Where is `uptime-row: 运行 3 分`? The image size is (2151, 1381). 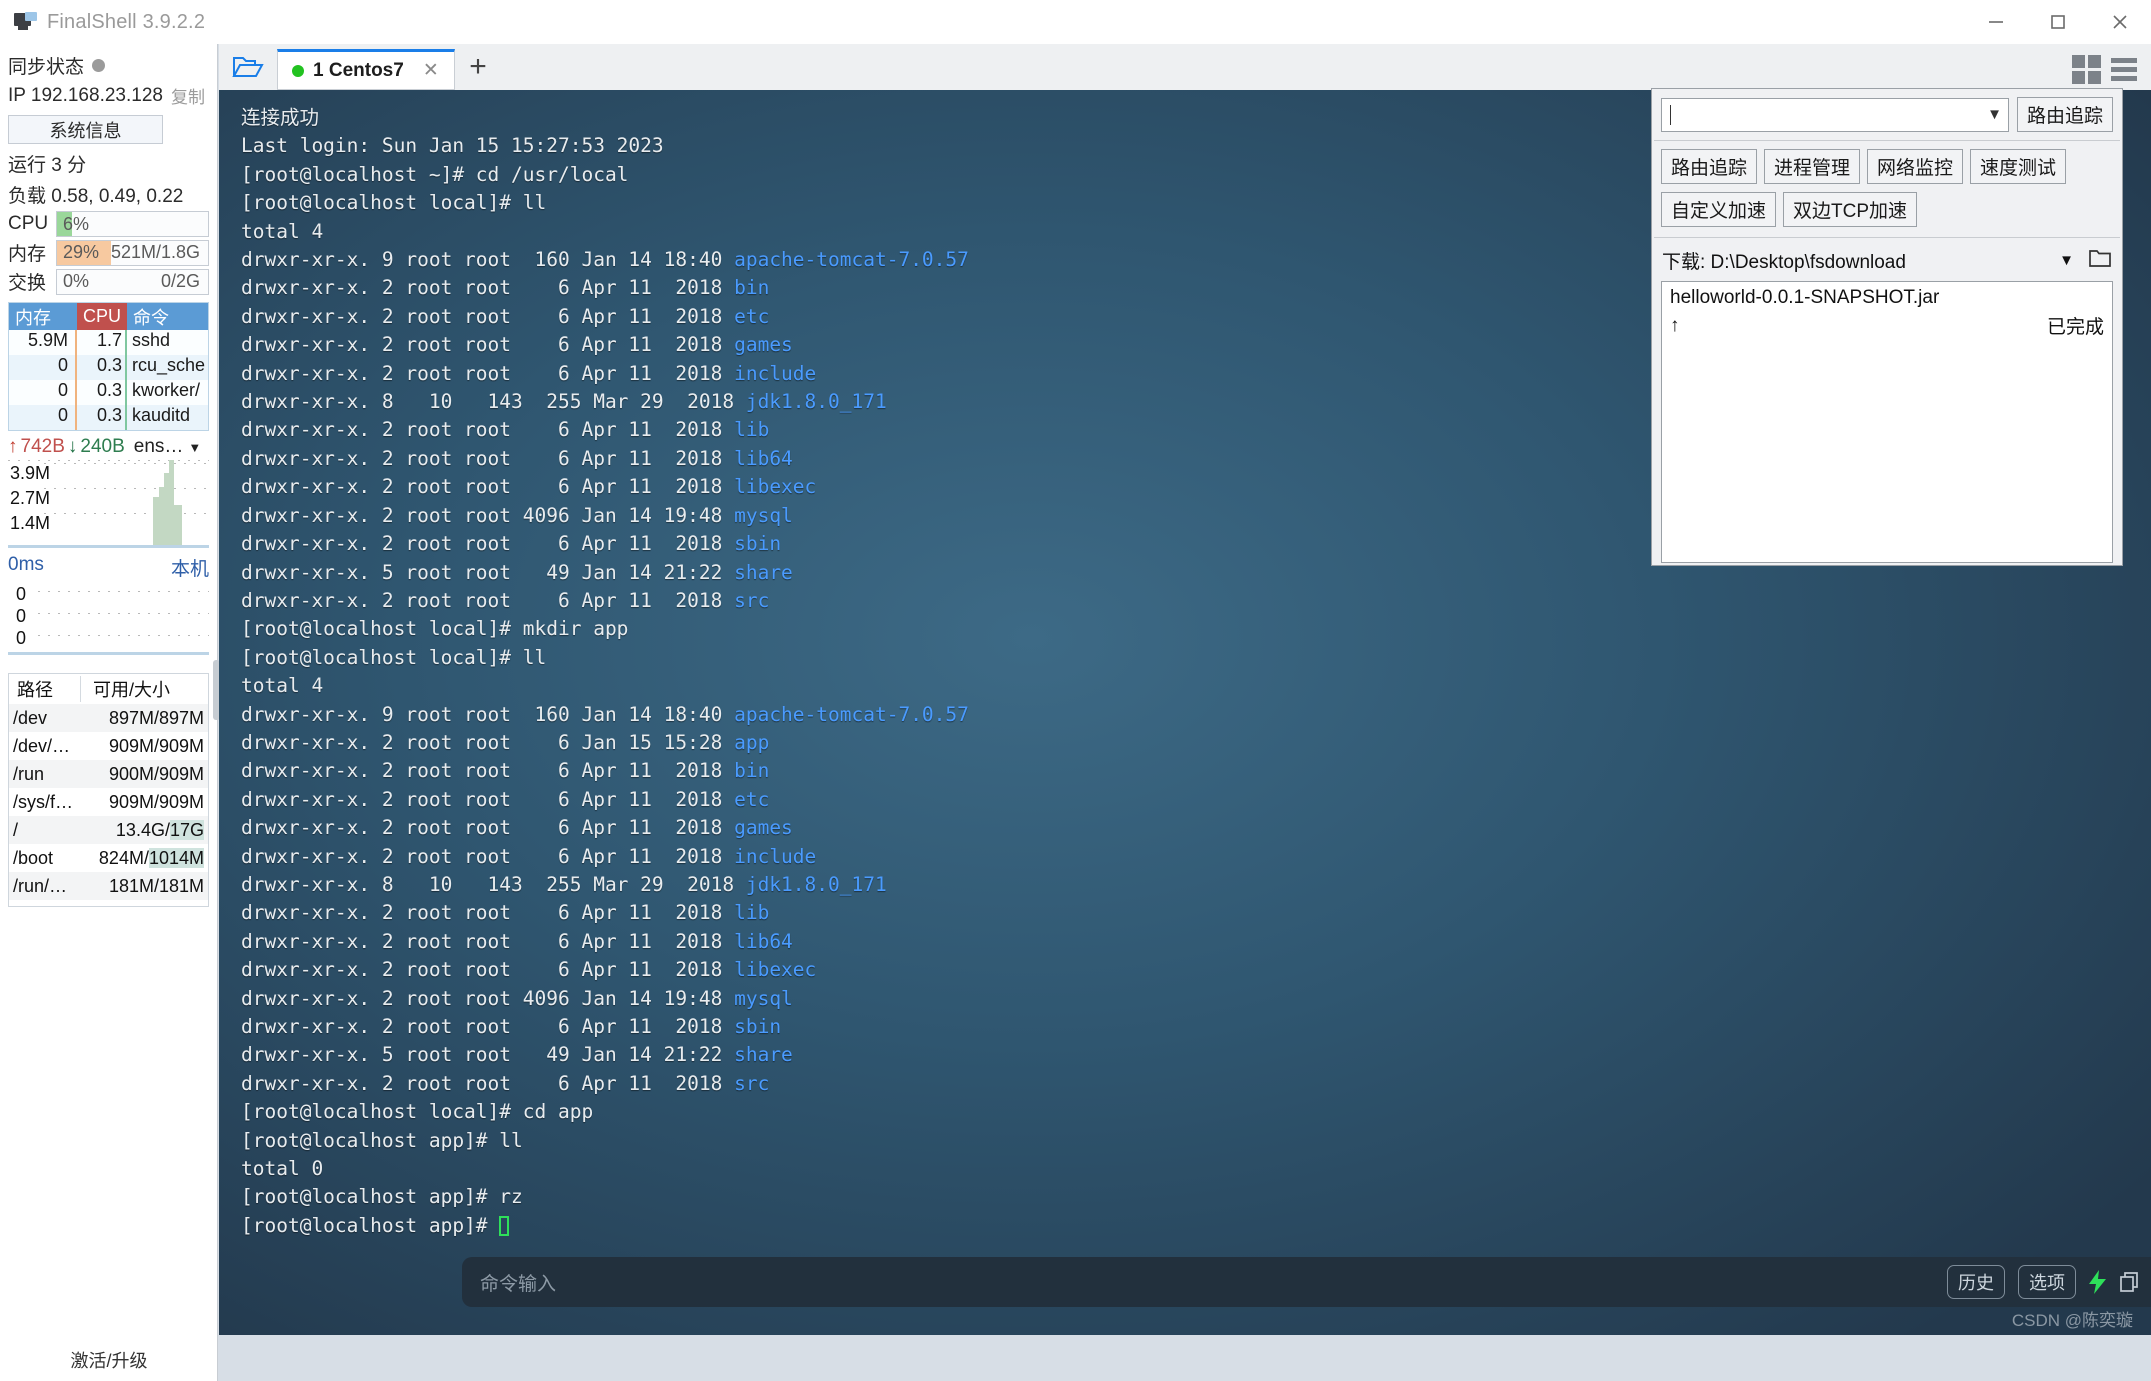
uptime-row: 运行 3 分 is located at coordinates (108, 163).